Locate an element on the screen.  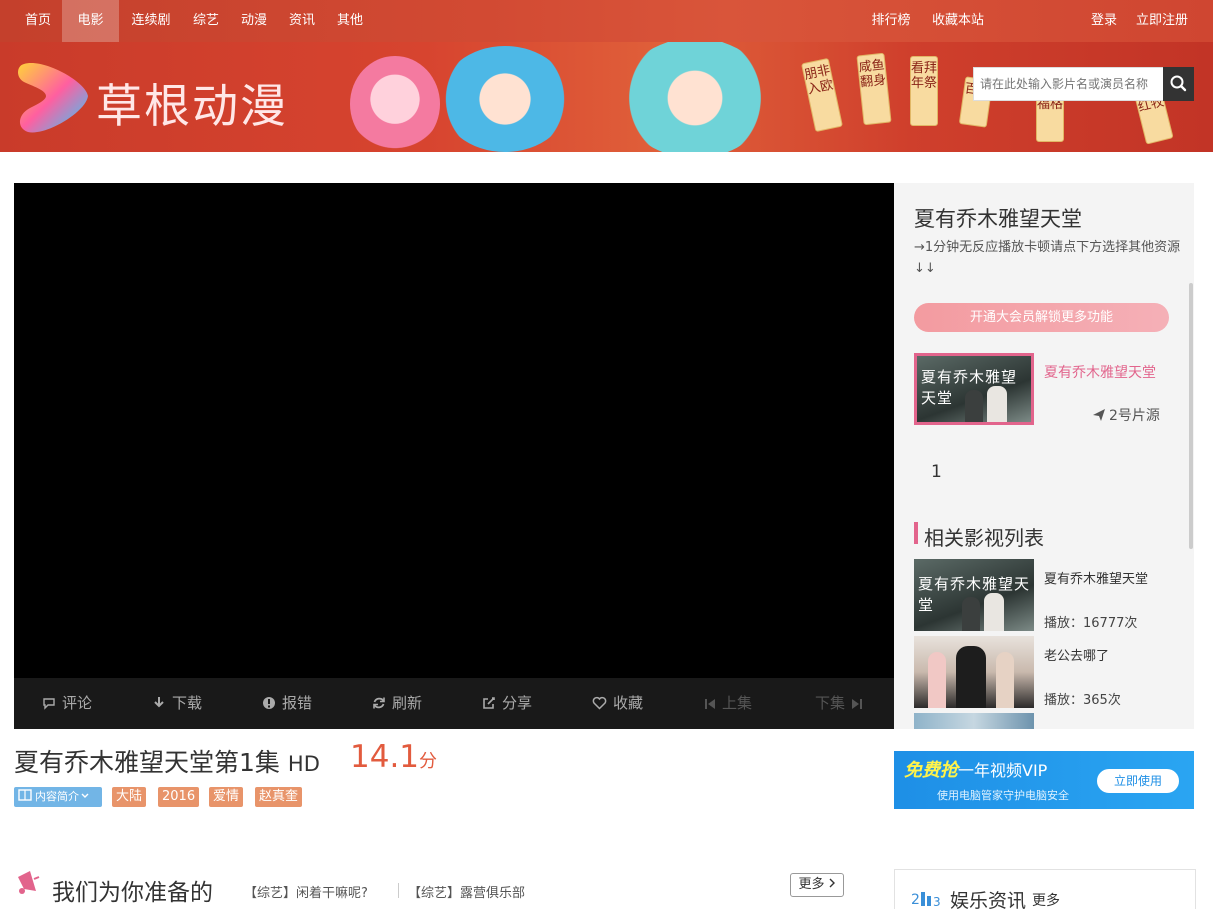
intro-toggle: 内容简介 is located at coordinates (58, 797).